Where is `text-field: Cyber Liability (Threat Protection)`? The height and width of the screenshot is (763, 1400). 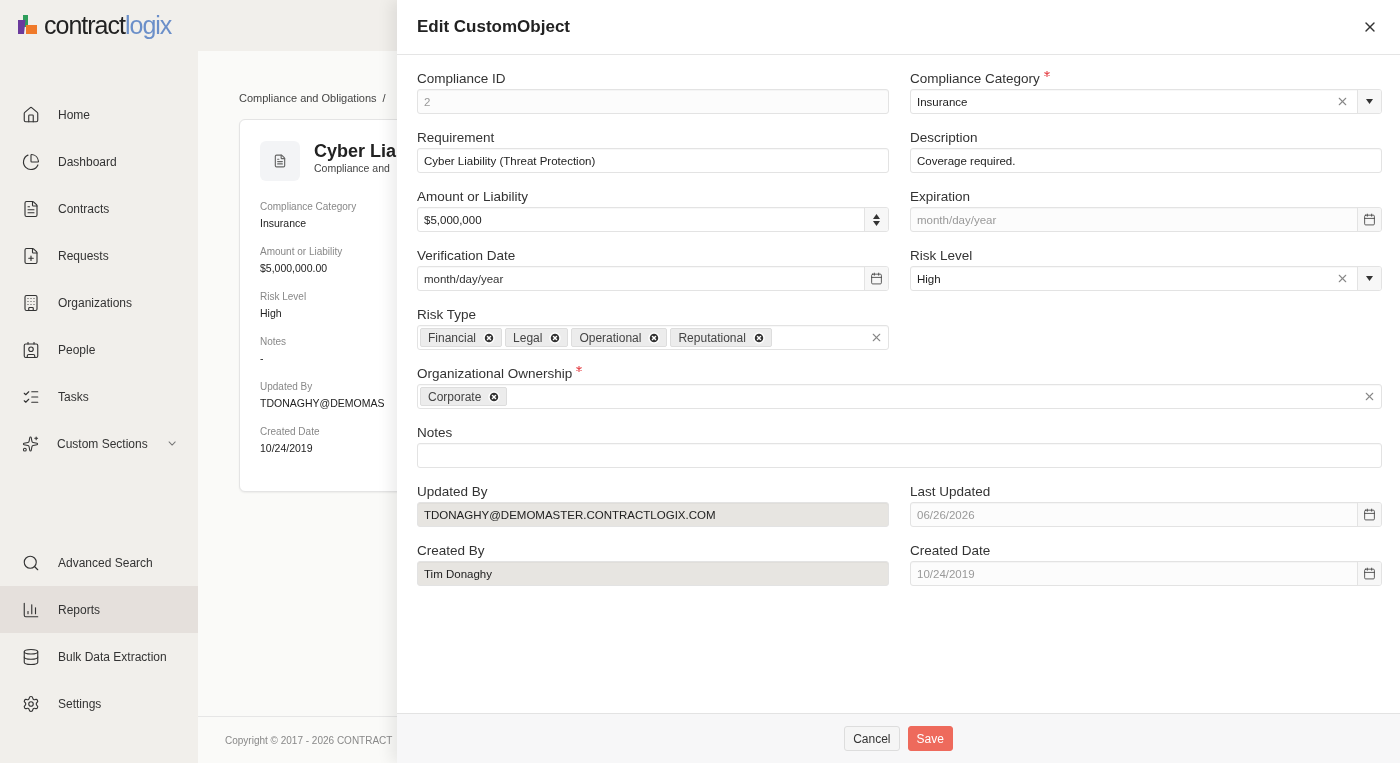
text-field: Cyber Liability (Threat Protection) is located at coordinates (653, 160).